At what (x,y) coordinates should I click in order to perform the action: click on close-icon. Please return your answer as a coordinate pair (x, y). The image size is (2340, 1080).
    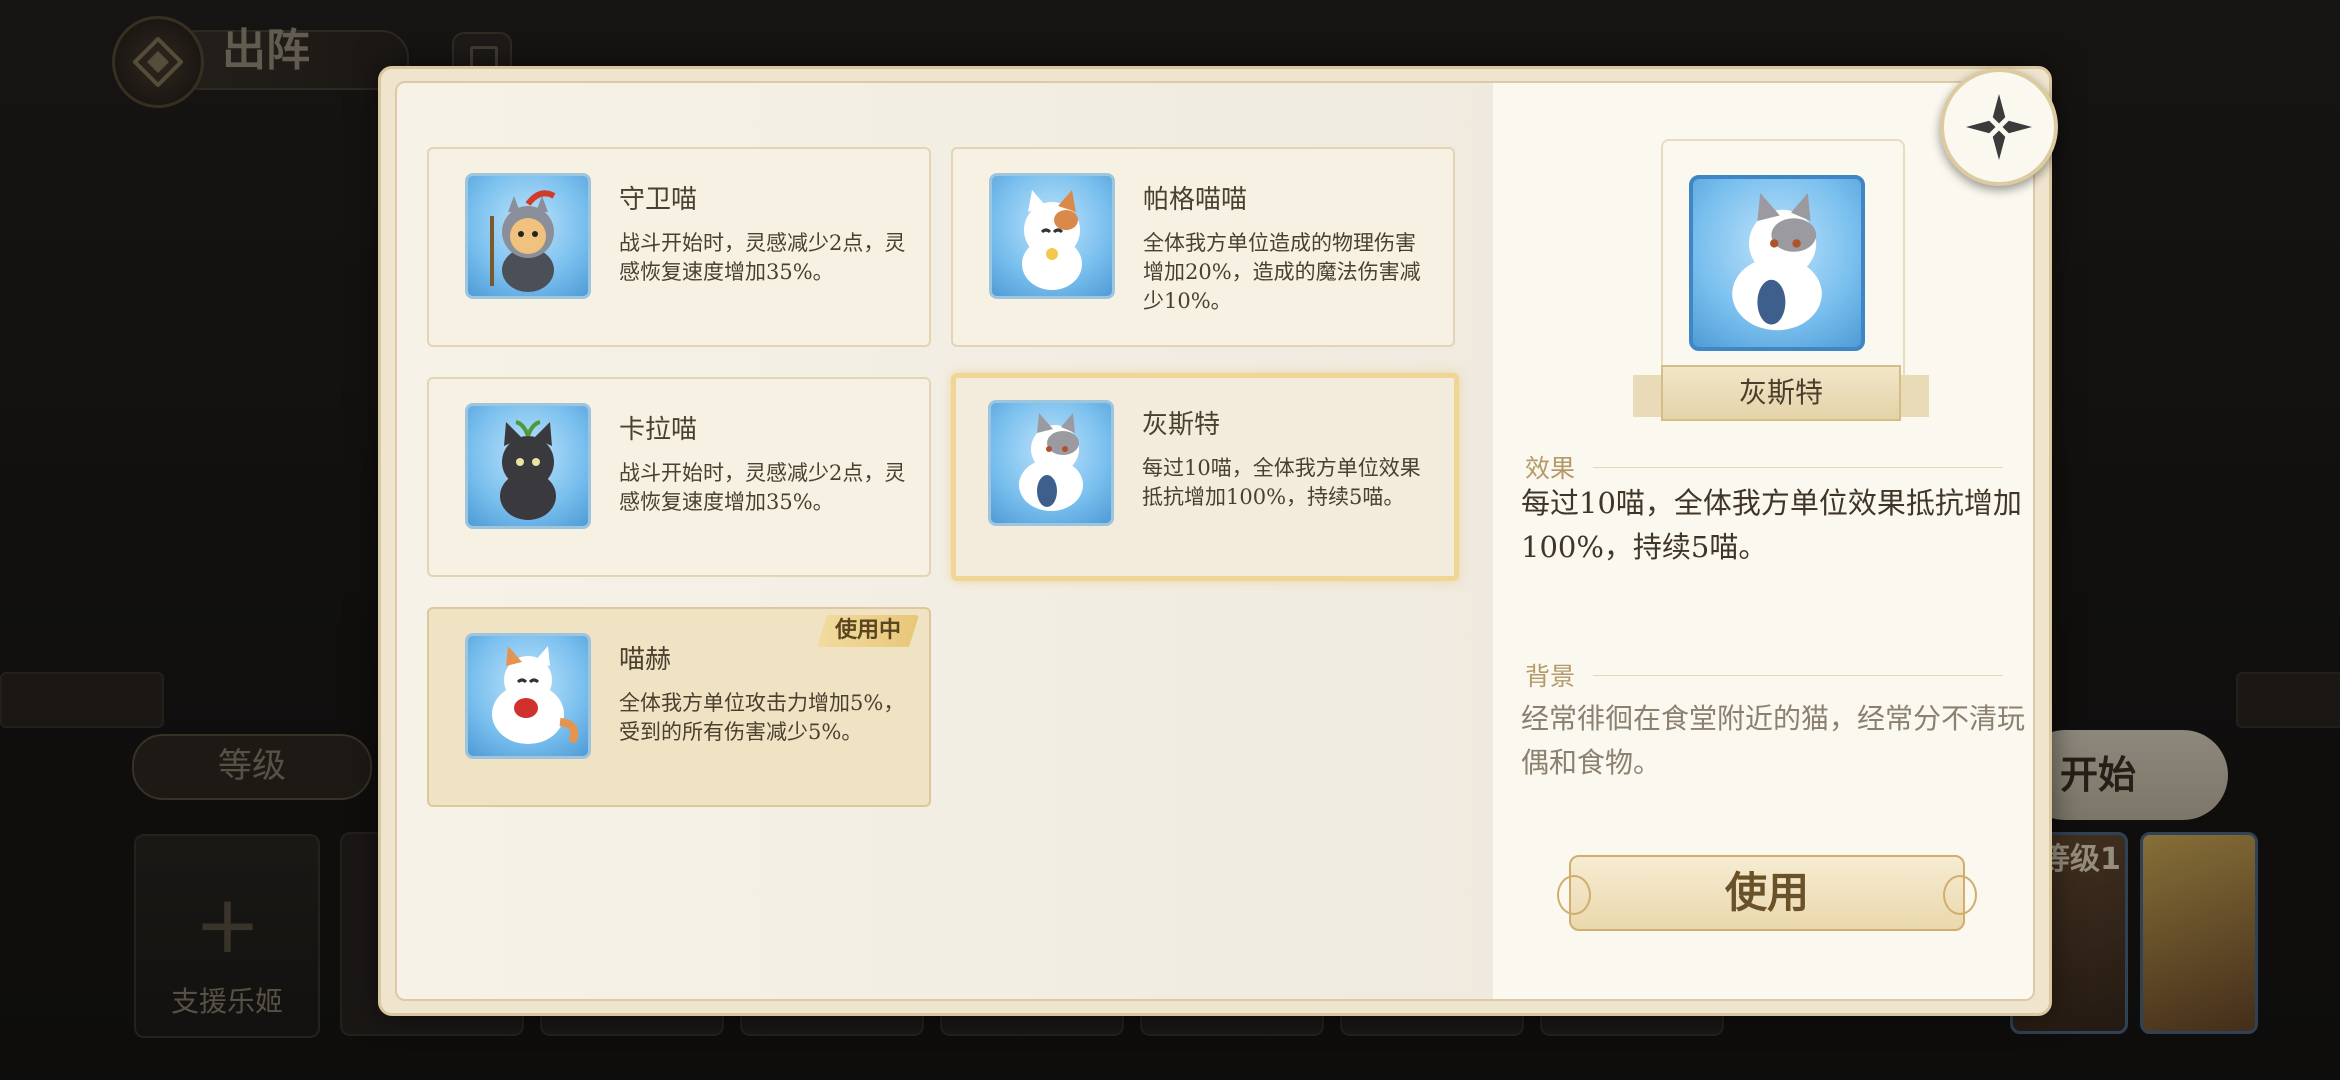
    Looking at the image, I should click on (1999, 127).